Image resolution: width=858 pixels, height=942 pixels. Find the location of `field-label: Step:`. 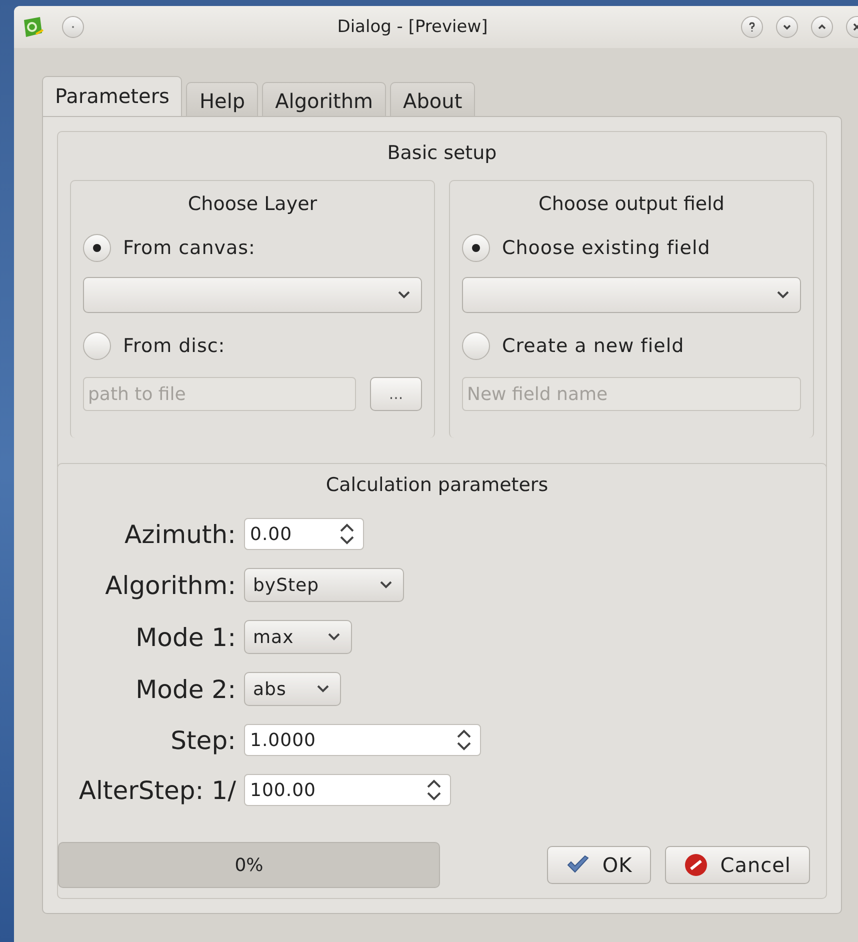

field-label: Step: is located at coordinates (203, 740).